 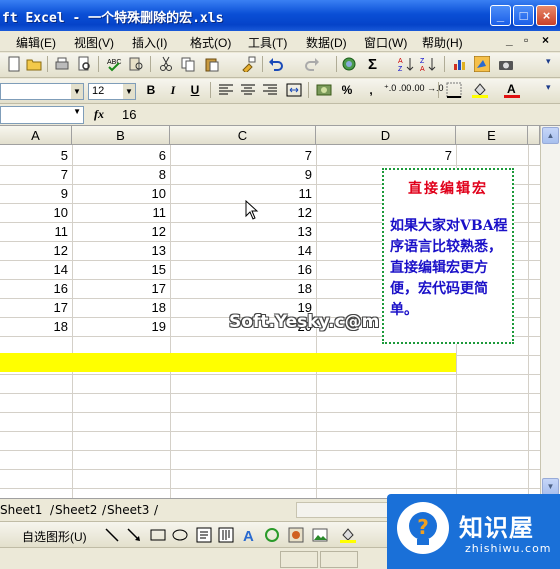 What do you see at coordinates (36, 212) in the screenshot?
I see `cell-a4: 10` at bounding box center [36, 212].